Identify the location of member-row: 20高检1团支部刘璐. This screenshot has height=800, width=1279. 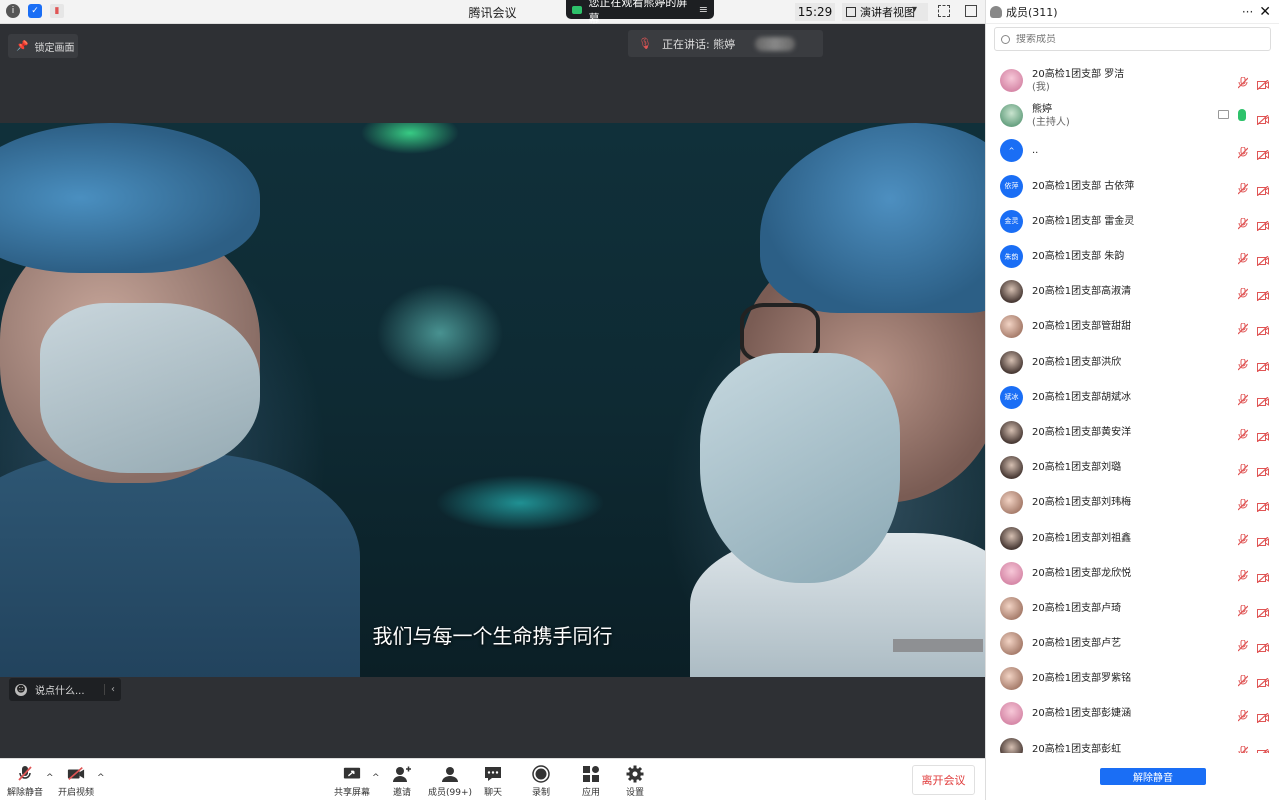
(1132, 467).